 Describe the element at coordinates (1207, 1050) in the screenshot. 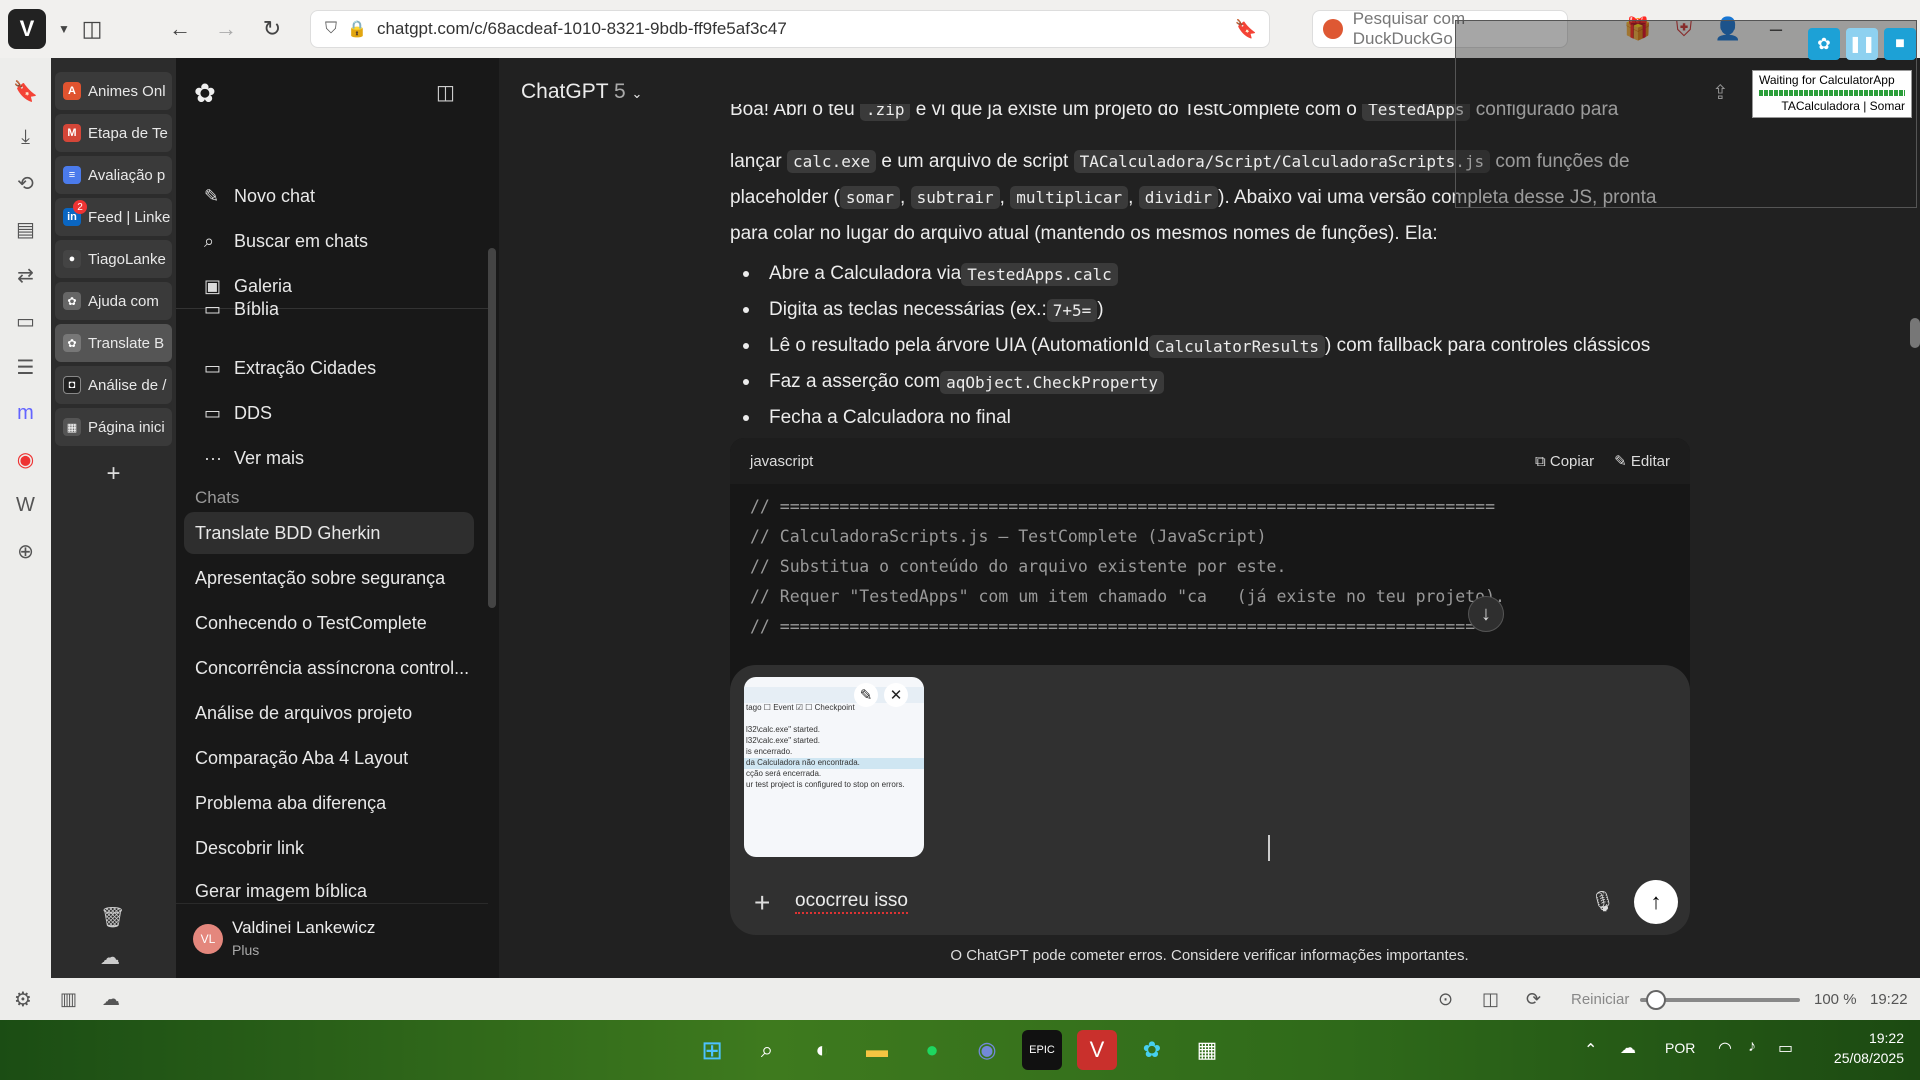

I see `calculator-icon: ▦` at that location.